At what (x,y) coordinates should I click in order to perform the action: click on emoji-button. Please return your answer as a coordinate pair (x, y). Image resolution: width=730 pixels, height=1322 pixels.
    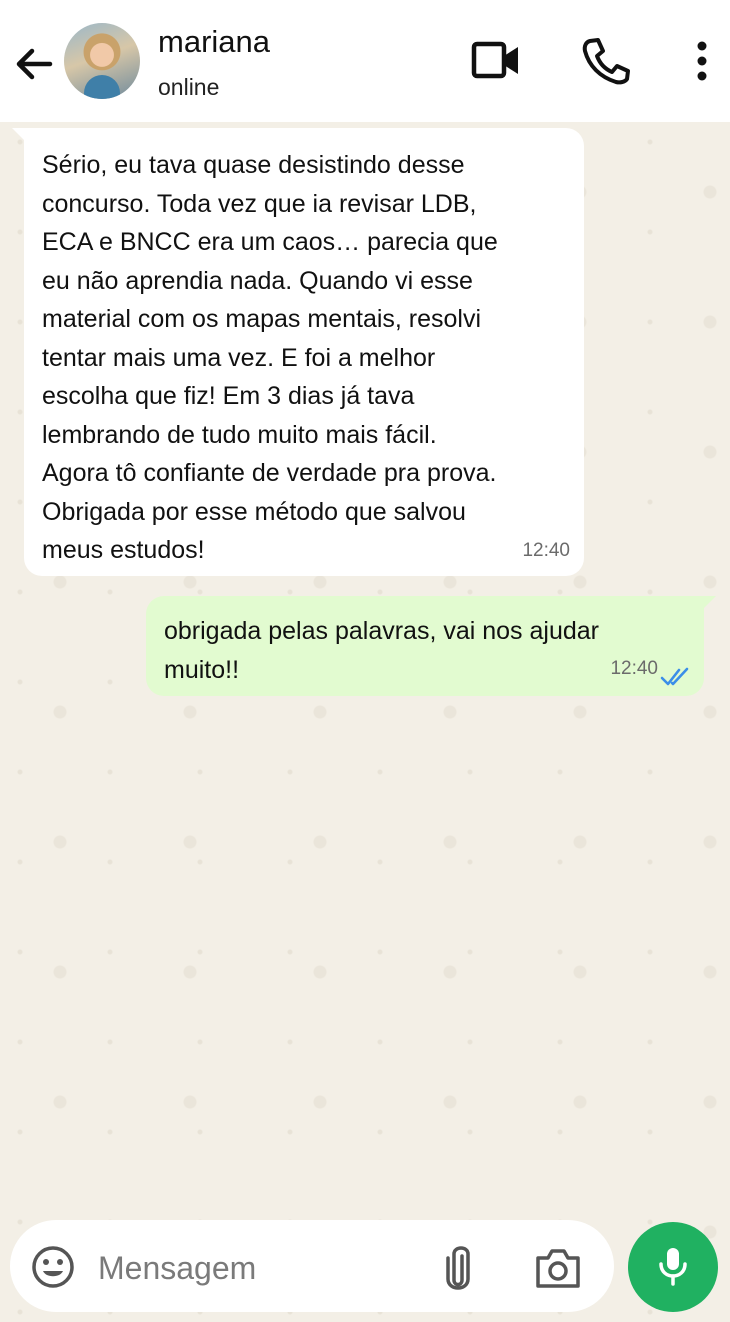
    Looking at the image, I should click on (53, 1267).